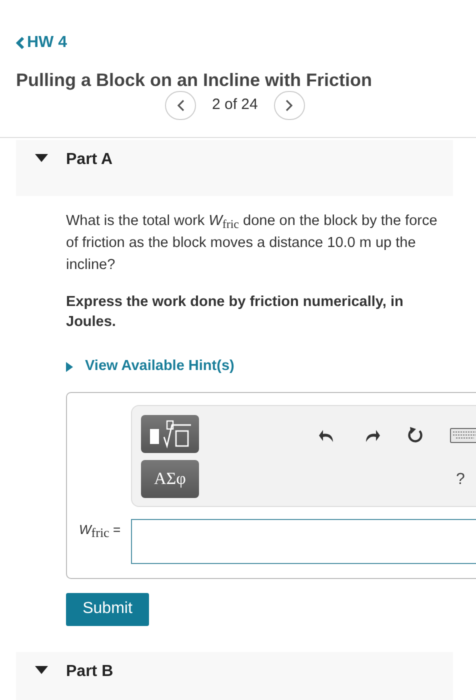  What do you see at coordinates (235, 105) in the screenshot?
I see `page-position: 2 of 24` at bounding box center [235, 105].